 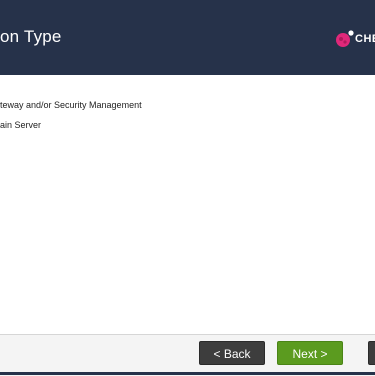 What do you see at coordinates (20, 125) in the screenshot?
I see `option-domain-server: ain Server` at bounding box center [20, 125].